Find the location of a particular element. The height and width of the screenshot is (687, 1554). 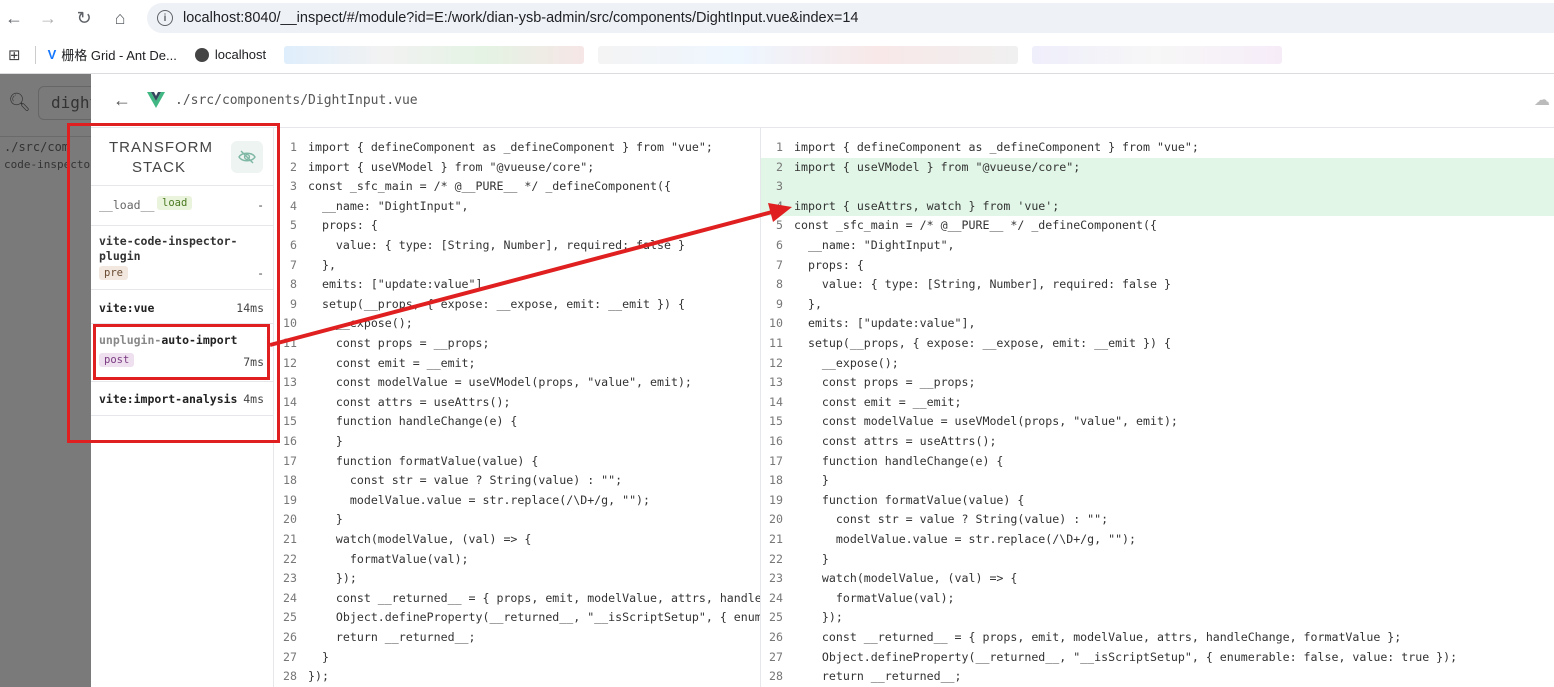

globe-icon is located at coordinates (201, 54).